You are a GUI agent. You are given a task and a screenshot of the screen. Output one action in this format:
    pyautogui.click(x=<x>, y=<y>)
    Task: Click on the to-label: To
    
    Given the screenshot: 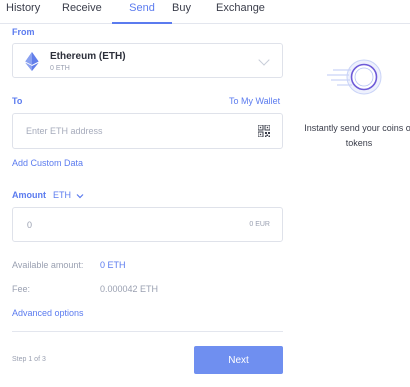 What is the action you would take?
    pyautogui.click(x=17, y=101)
    